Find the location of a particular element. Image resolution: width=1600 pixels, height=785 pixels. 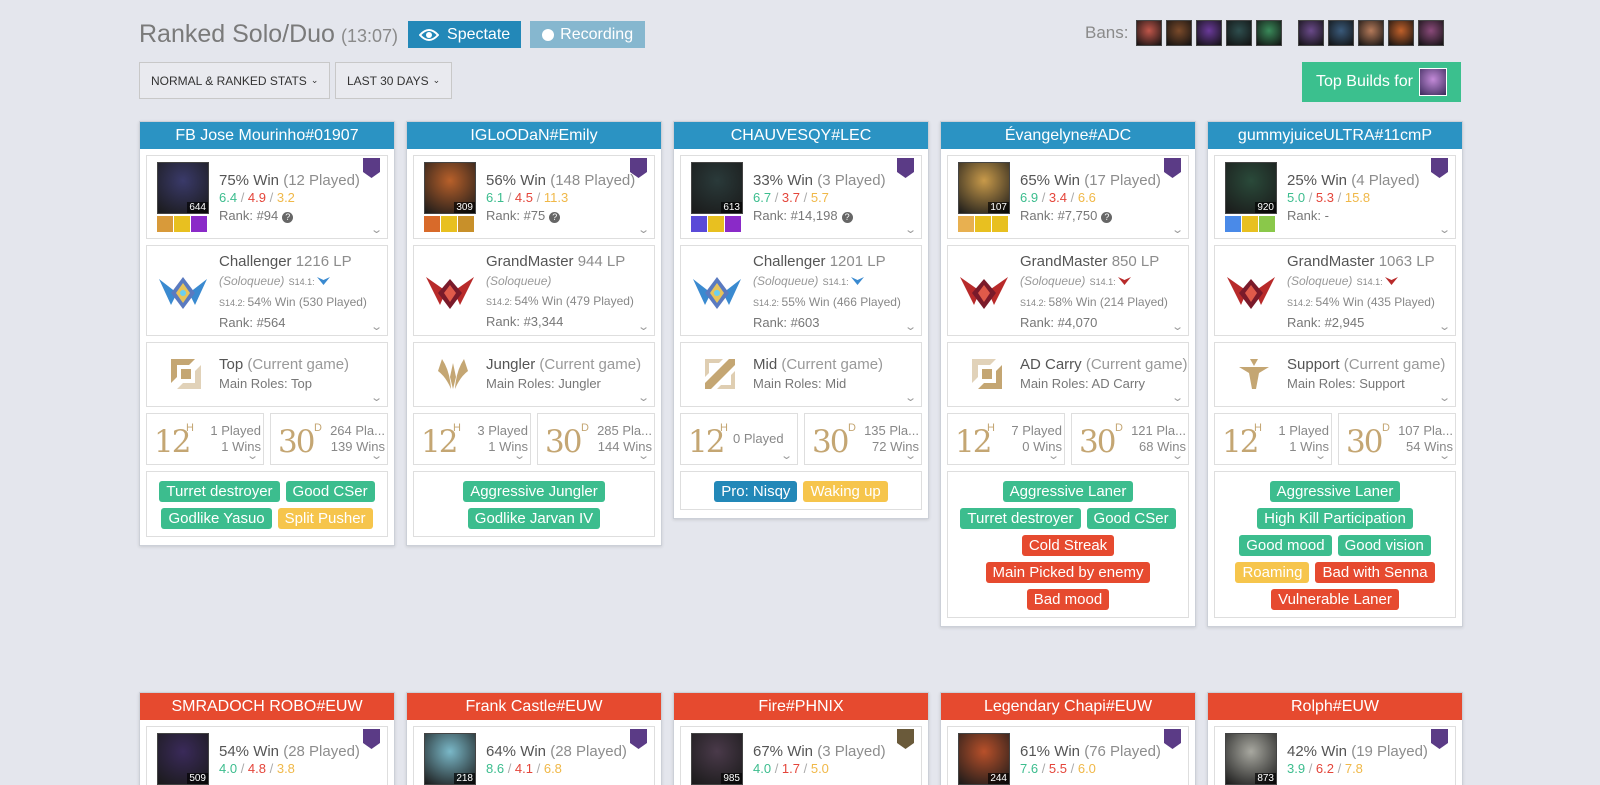

last-30-days-panel: 30 D 121 Pla... 68 Wins ⌄ is located at coordinates (1130, 439).